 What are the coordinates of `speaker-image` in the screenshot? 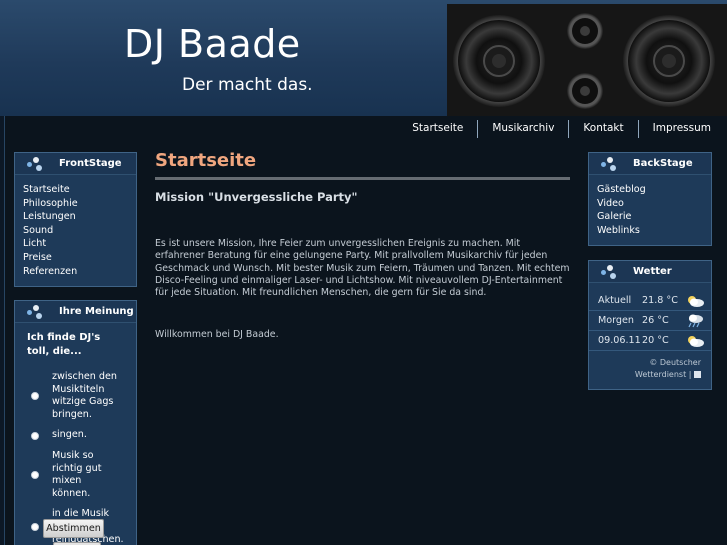 It's located at (587, 60).